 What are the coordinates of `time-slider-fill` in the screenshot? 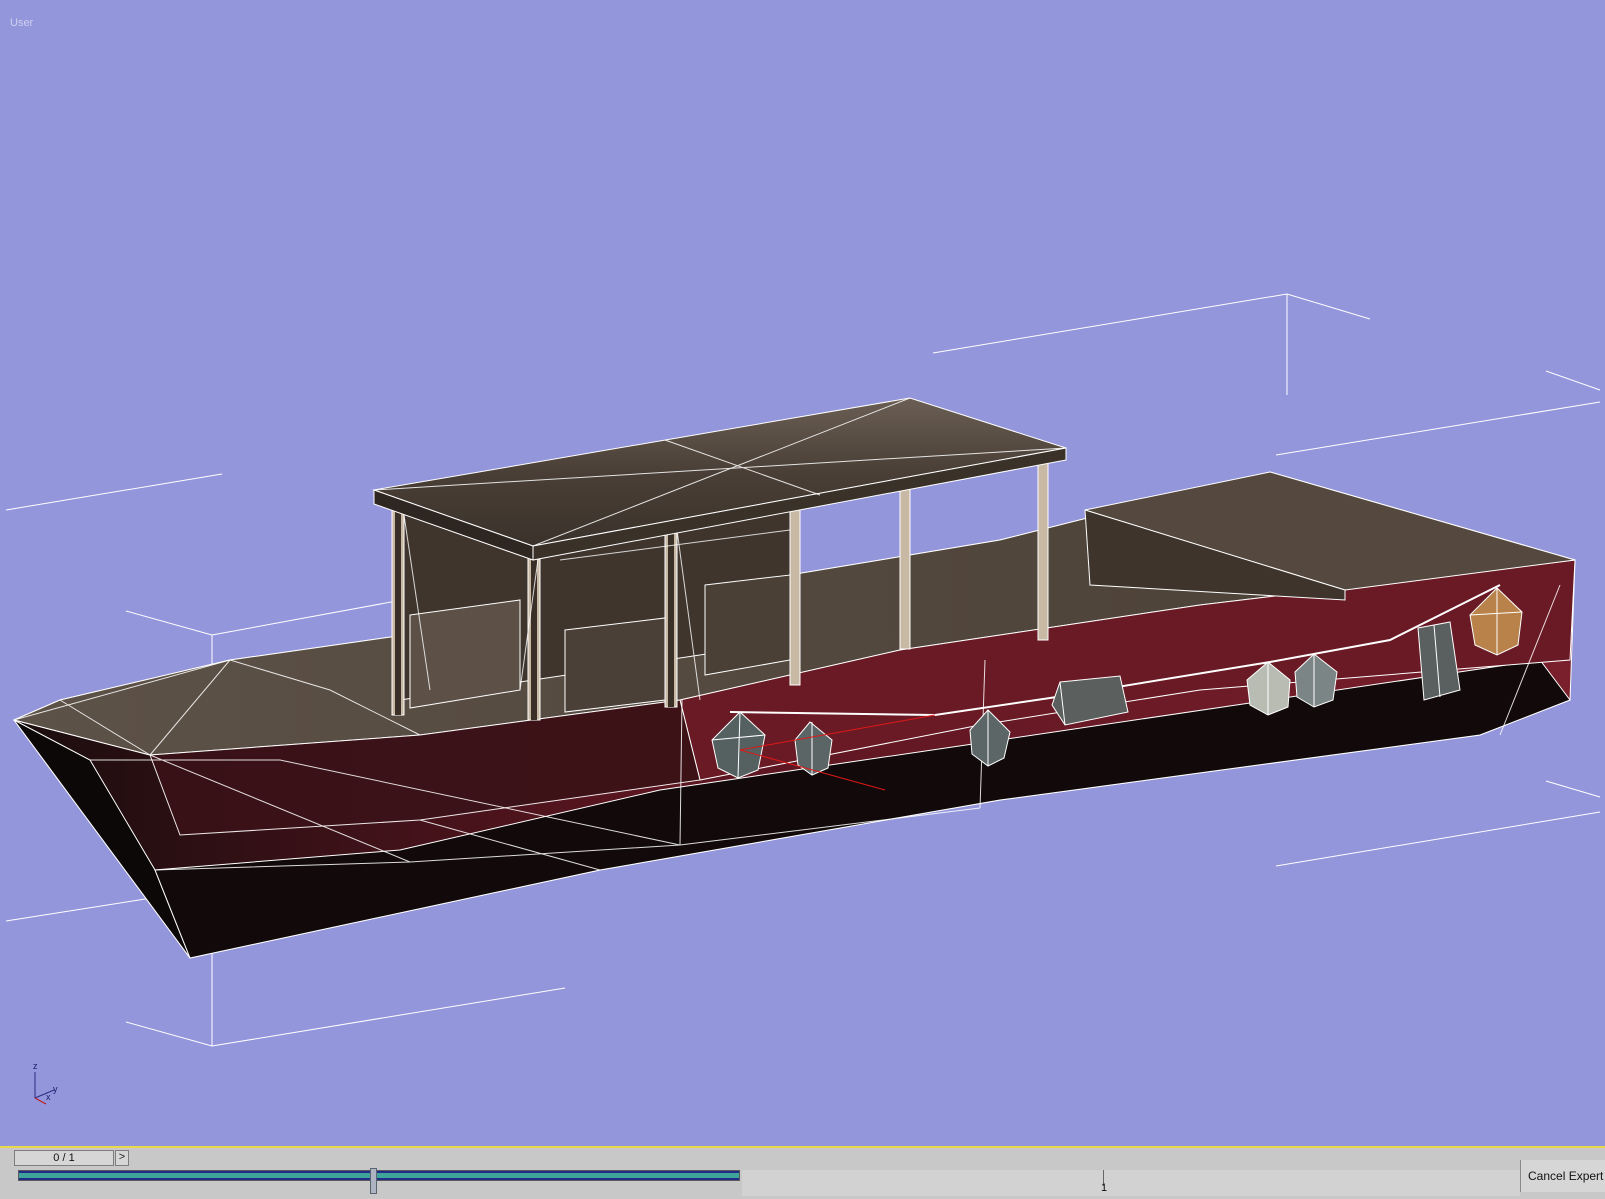 It's located at (379, 1175).